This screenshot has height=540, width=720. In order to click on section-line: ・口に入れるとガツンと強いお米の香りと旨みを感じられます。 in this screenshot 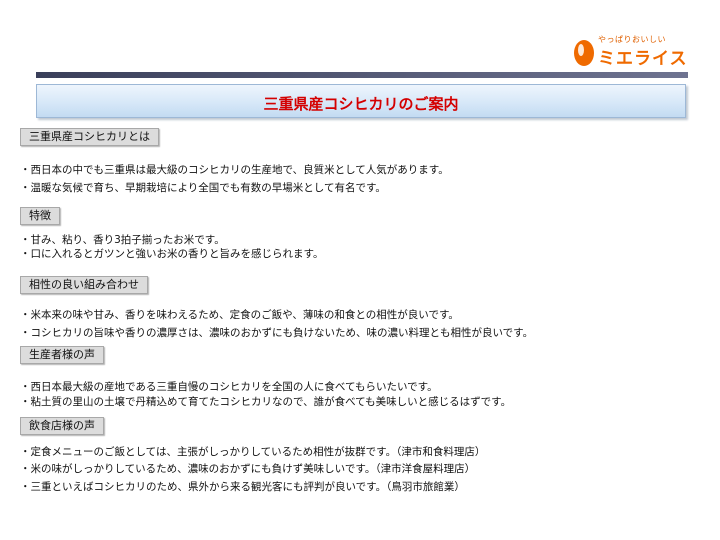, I will do `click(172, 254)`.